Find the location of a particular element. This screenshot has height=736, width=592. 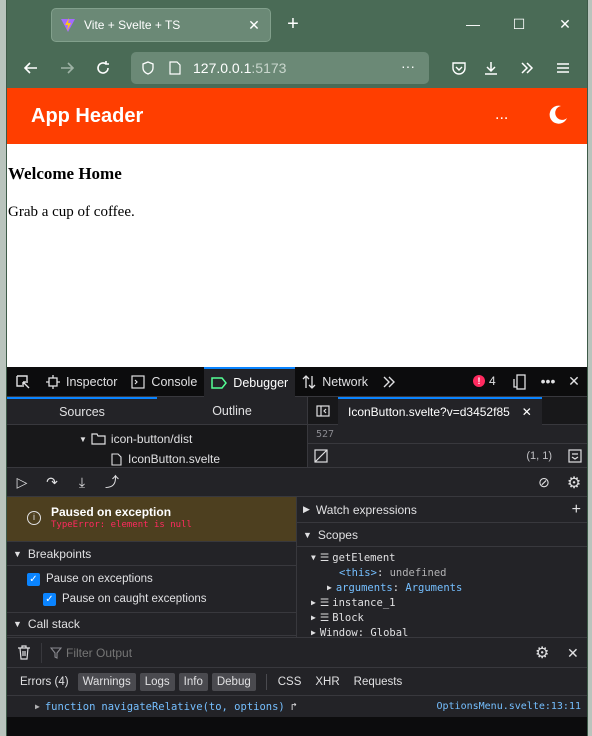

responsive-design-icon is located at coordinates (520, 382).